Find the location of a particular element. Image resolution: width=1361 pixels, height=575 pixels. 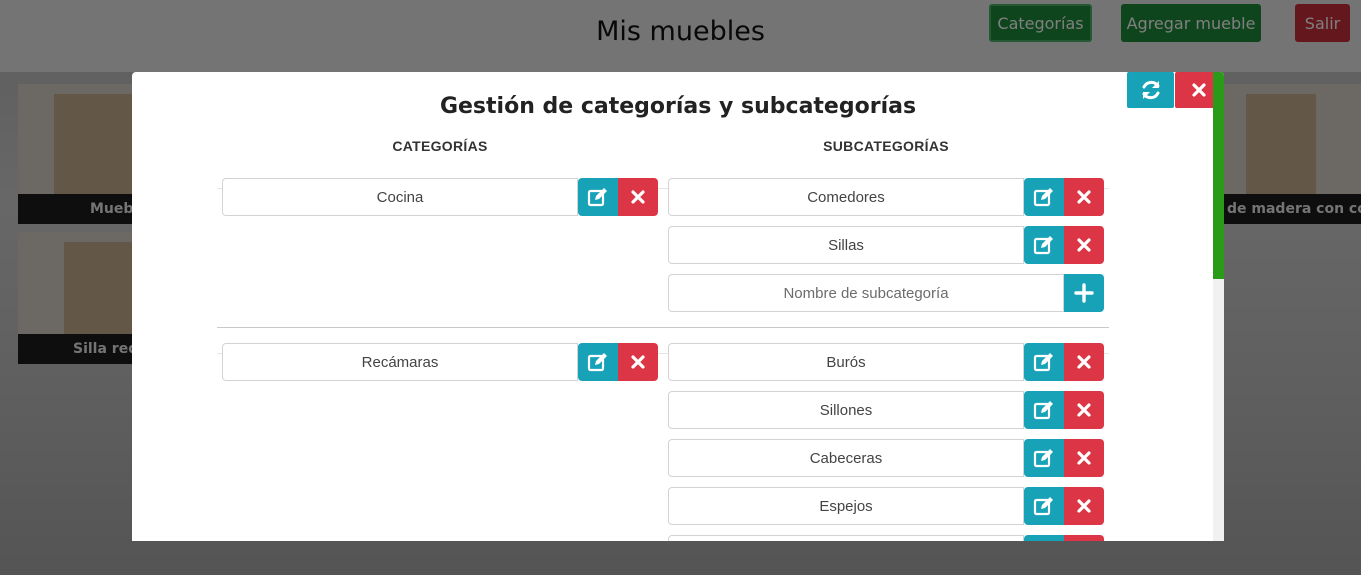

subcategory-field: Comedores is located at coordinates (846, 197).